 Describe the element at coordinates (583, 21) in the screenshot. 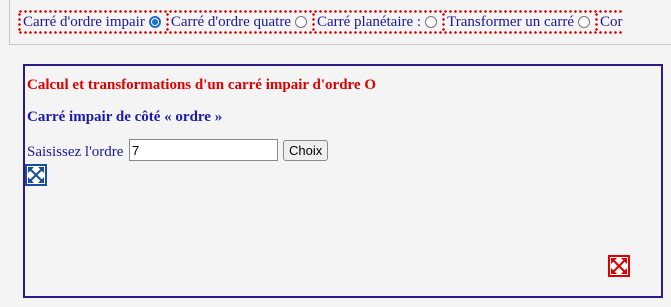

I see `radio-transform` at that location.